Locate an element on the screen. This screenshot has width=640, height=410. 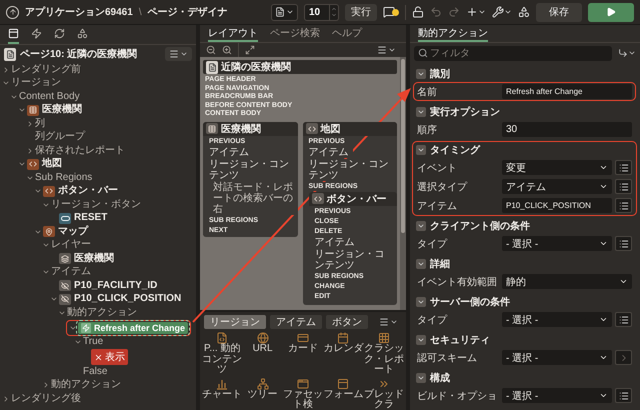
calendar-icon is located at coordinates (343, 338).